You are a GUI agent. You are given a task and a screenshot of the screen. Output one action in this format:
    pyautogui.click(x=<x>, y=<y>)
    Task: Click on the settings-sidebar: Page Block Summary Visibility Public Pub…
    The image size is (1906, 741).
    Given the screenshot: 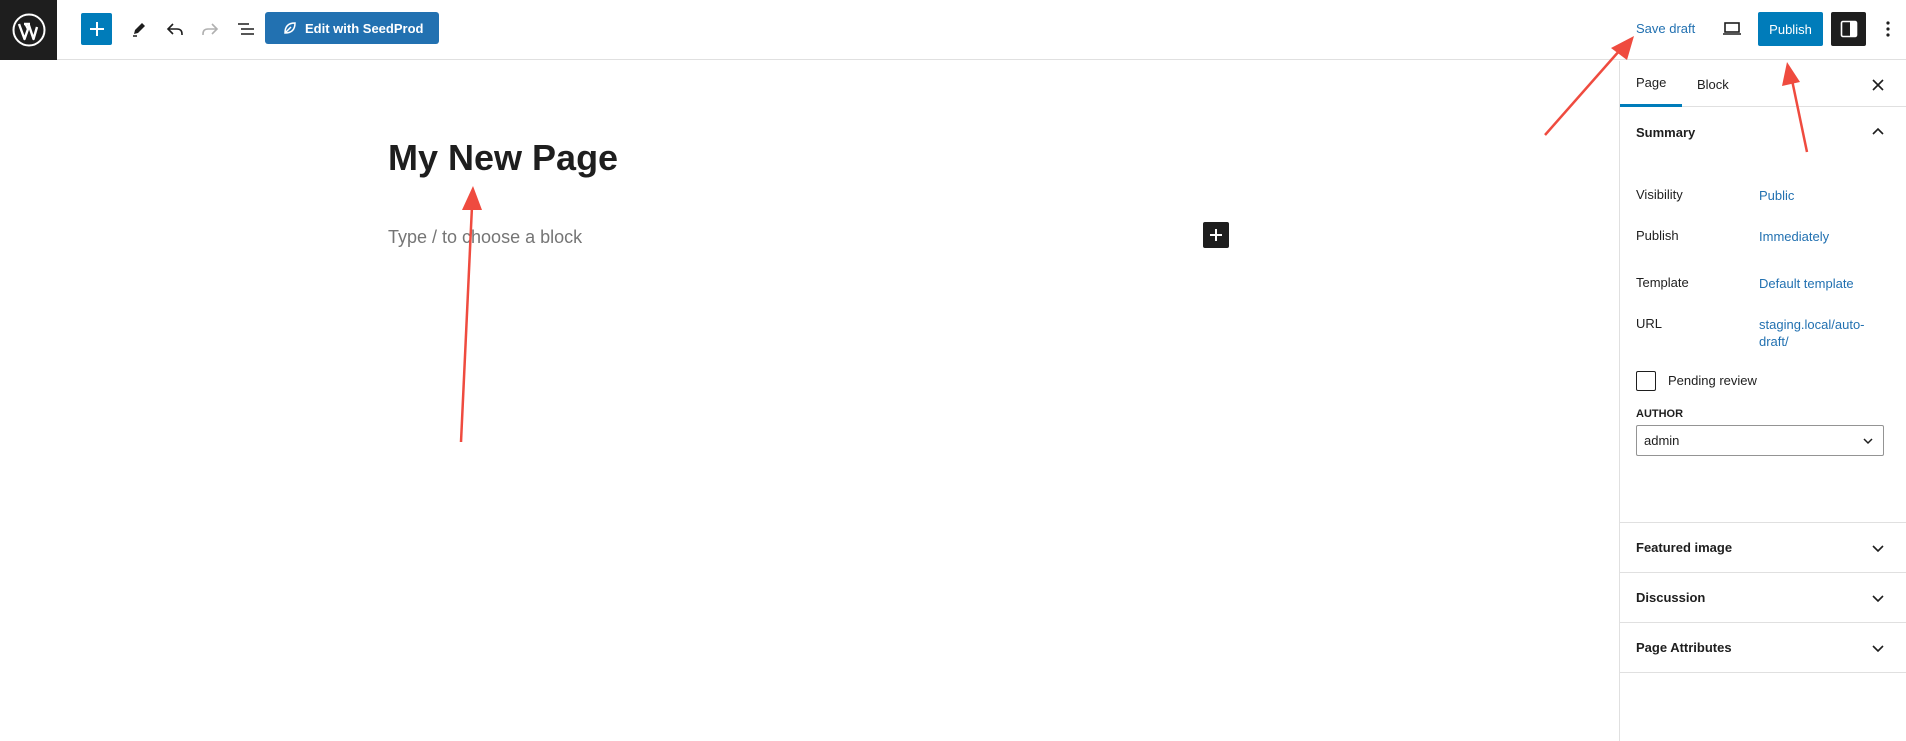 What is the action you would take?
    pyautogui.click(x=1762, y=401)
    